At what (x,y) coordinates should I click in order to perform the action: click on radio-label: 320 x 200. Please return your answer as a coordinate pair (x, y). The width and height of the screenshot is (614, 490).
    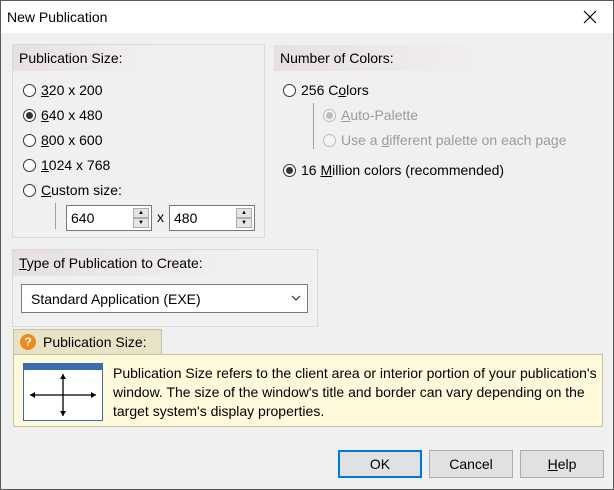
    Looking at the image, I should click on (72, 90).